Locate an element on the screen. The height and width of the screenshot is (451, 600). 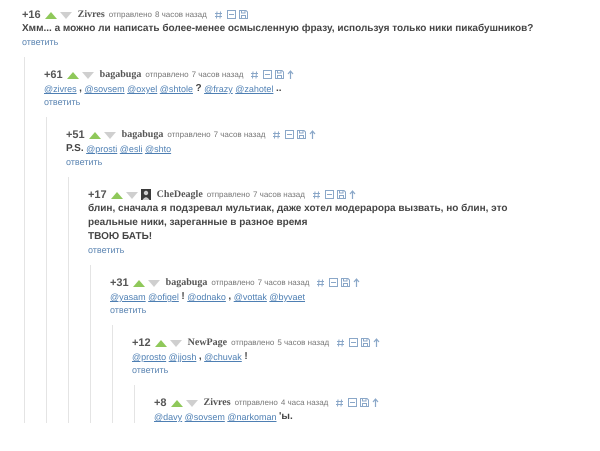
mention-link: @byvaet is located at coordinates (287, 297).